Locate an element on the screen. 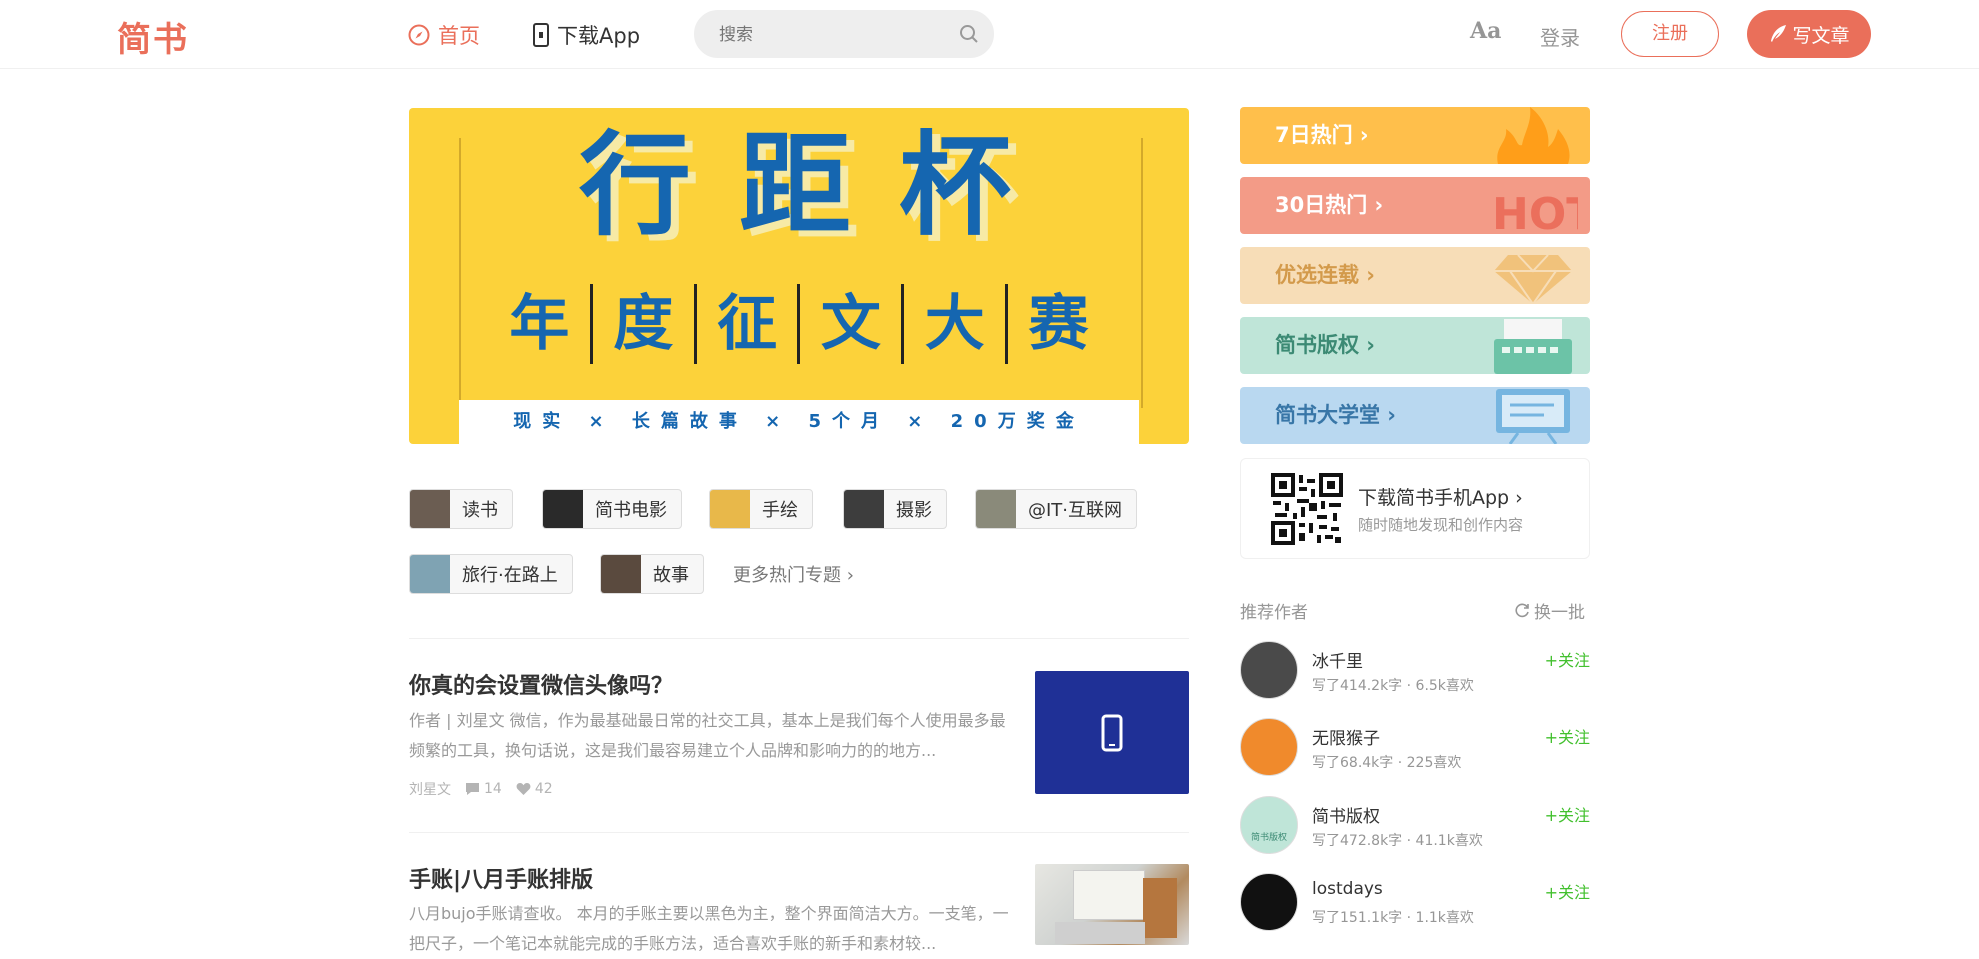 The image size is (1979, 959). font-toggle-button: Aa is located at coordinates (1485, 31).